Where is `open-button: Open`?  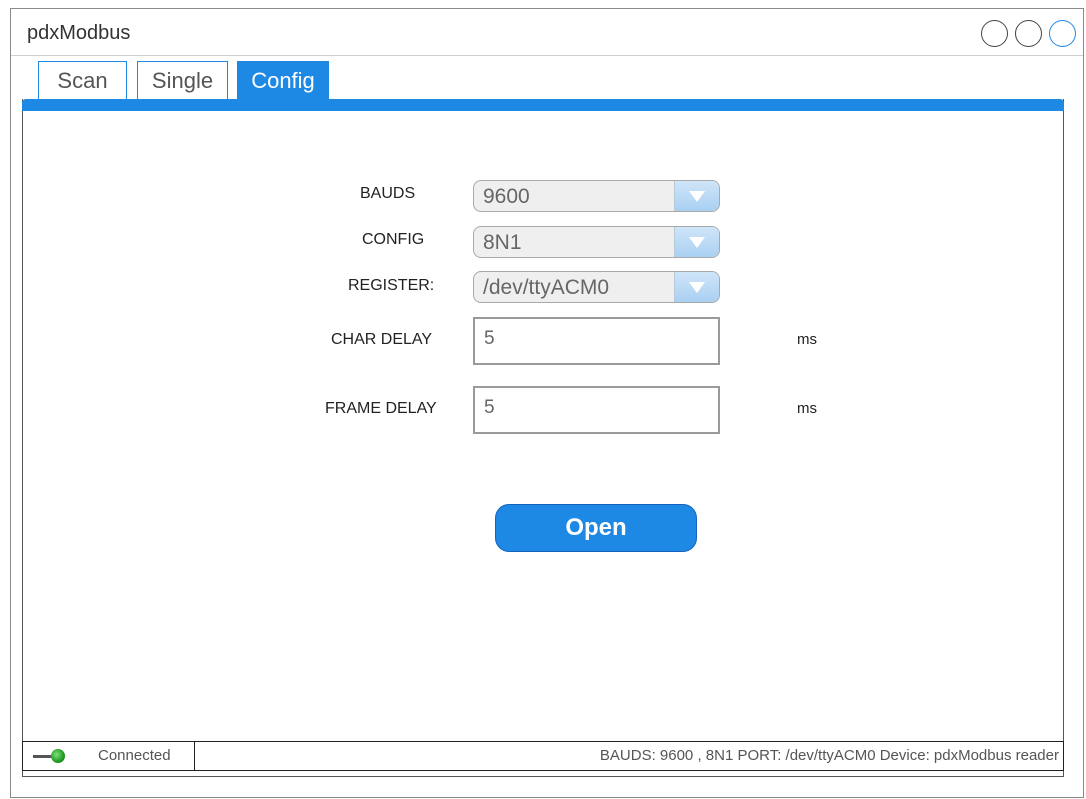
open-button: Open is located at coordinates (596, 528).